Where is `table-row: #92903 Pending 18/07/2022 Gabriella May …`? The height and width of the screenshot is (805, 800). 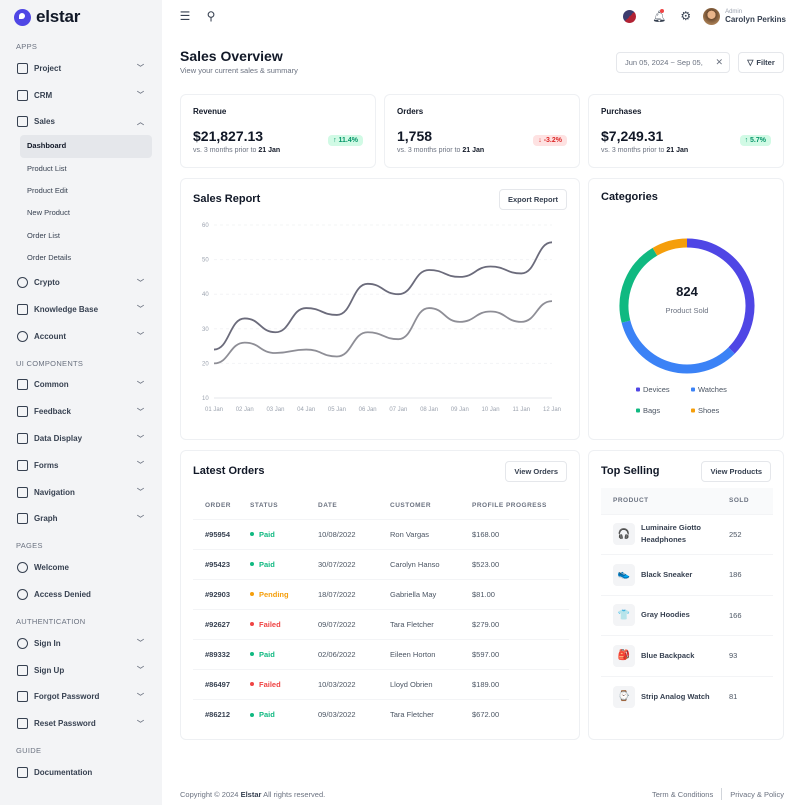
table-row: #92903 Pending 18/07/2022 Gabriella May … is located at coordinates (381, 593).